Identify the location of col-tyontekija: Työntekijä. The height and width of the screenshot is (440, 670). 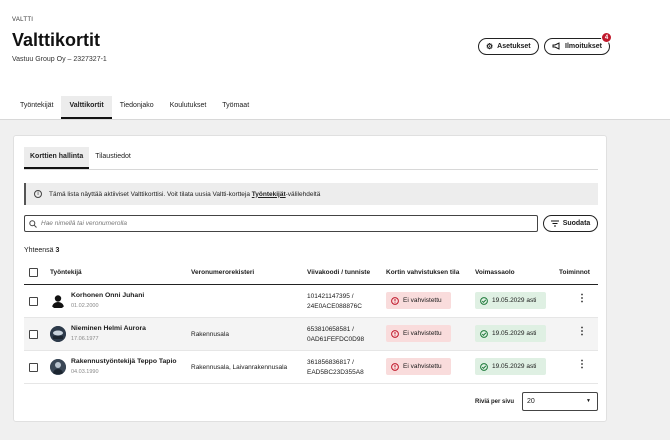
(66, 272).